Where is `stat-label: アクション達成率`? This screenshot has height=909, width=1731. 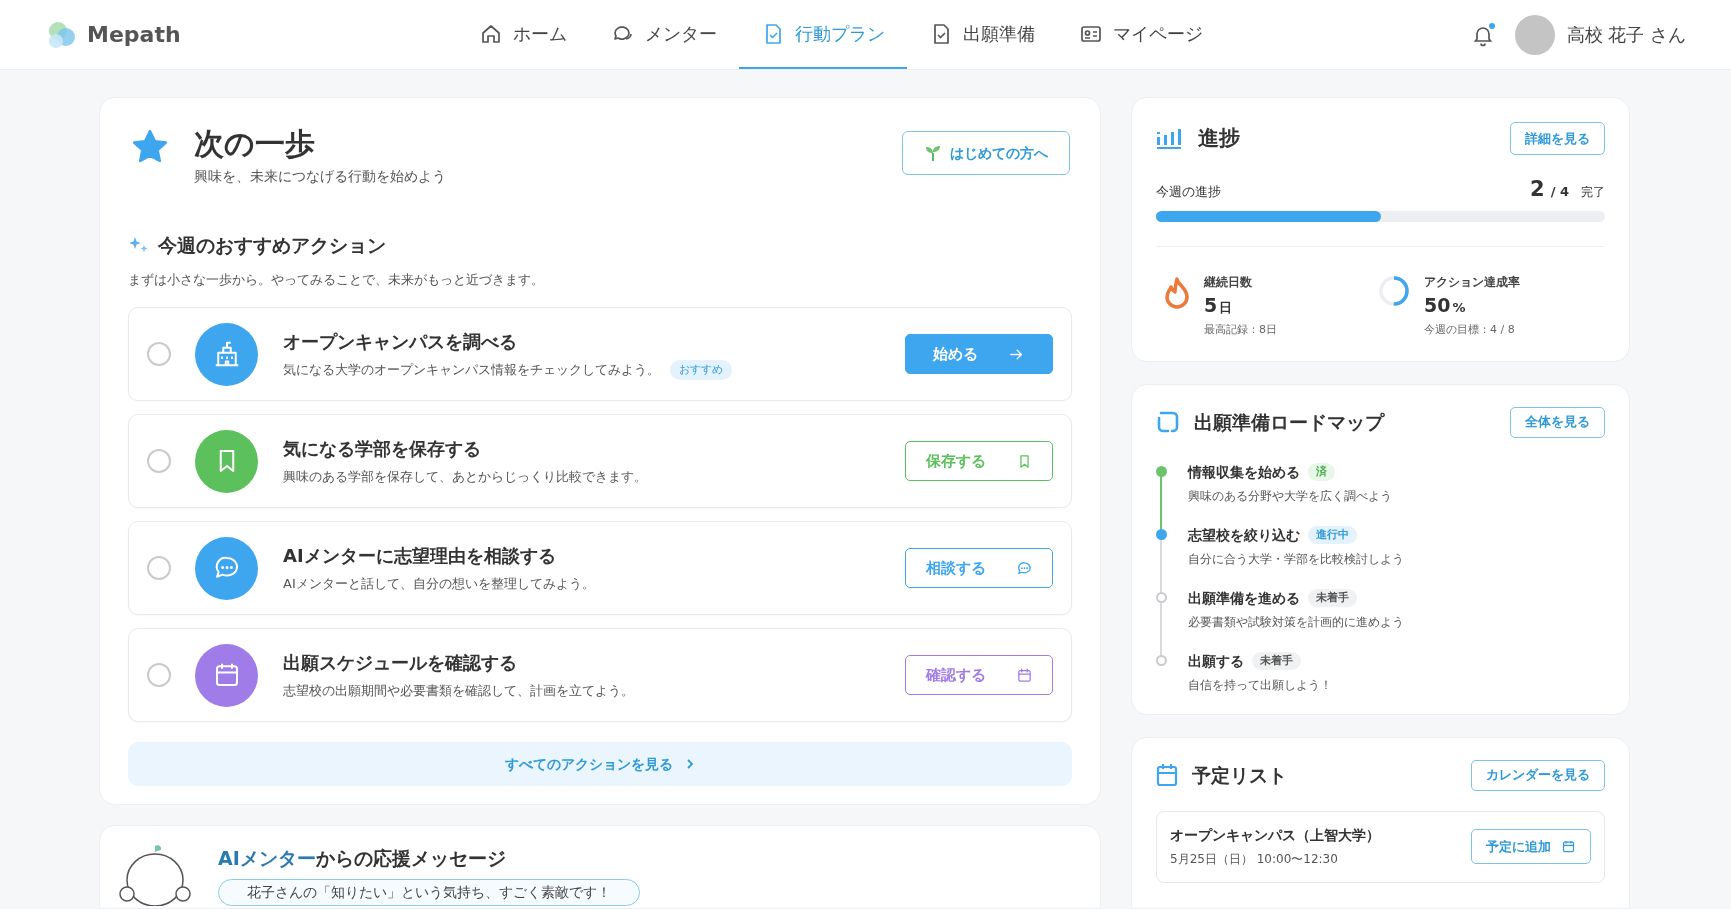 stat-label: アクション達成率 is located at coordinates (1472, 282).